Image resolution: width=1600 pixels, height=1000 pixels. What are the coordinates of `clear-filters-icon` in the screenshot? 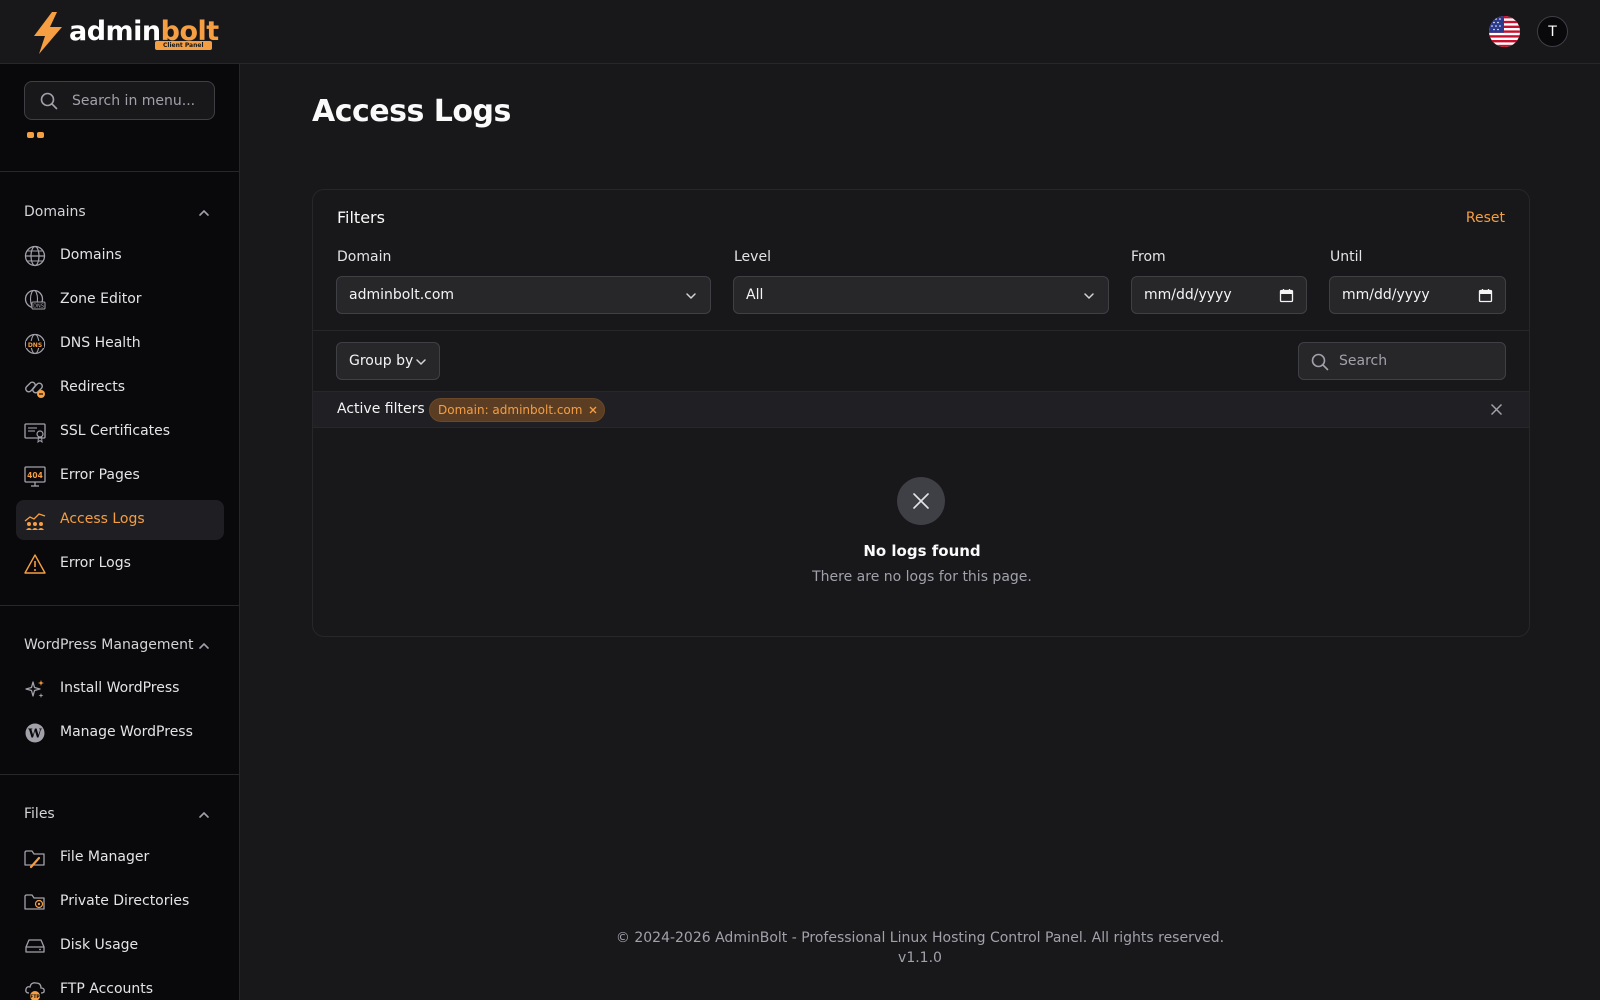 It's located at (1496, 409).